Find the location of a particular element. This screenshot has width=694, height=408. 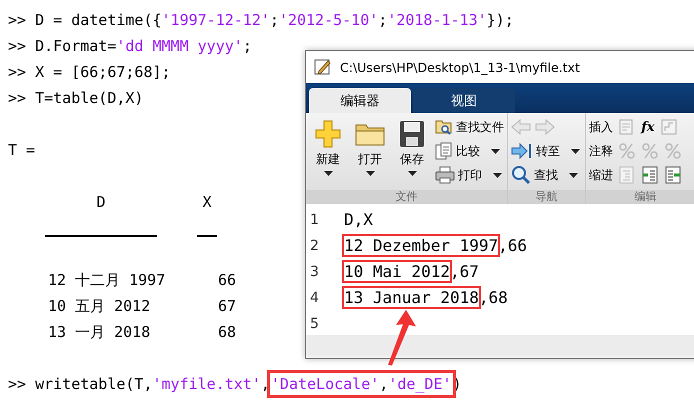

group-label: 编辑 is located at coordinates (640, 197).